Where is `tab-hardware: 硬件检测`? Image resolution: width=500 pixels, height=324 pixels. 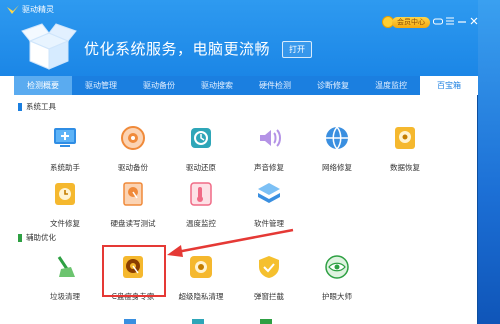
tab-hardware: 硬件检测 is located at coordinates (275, 85).